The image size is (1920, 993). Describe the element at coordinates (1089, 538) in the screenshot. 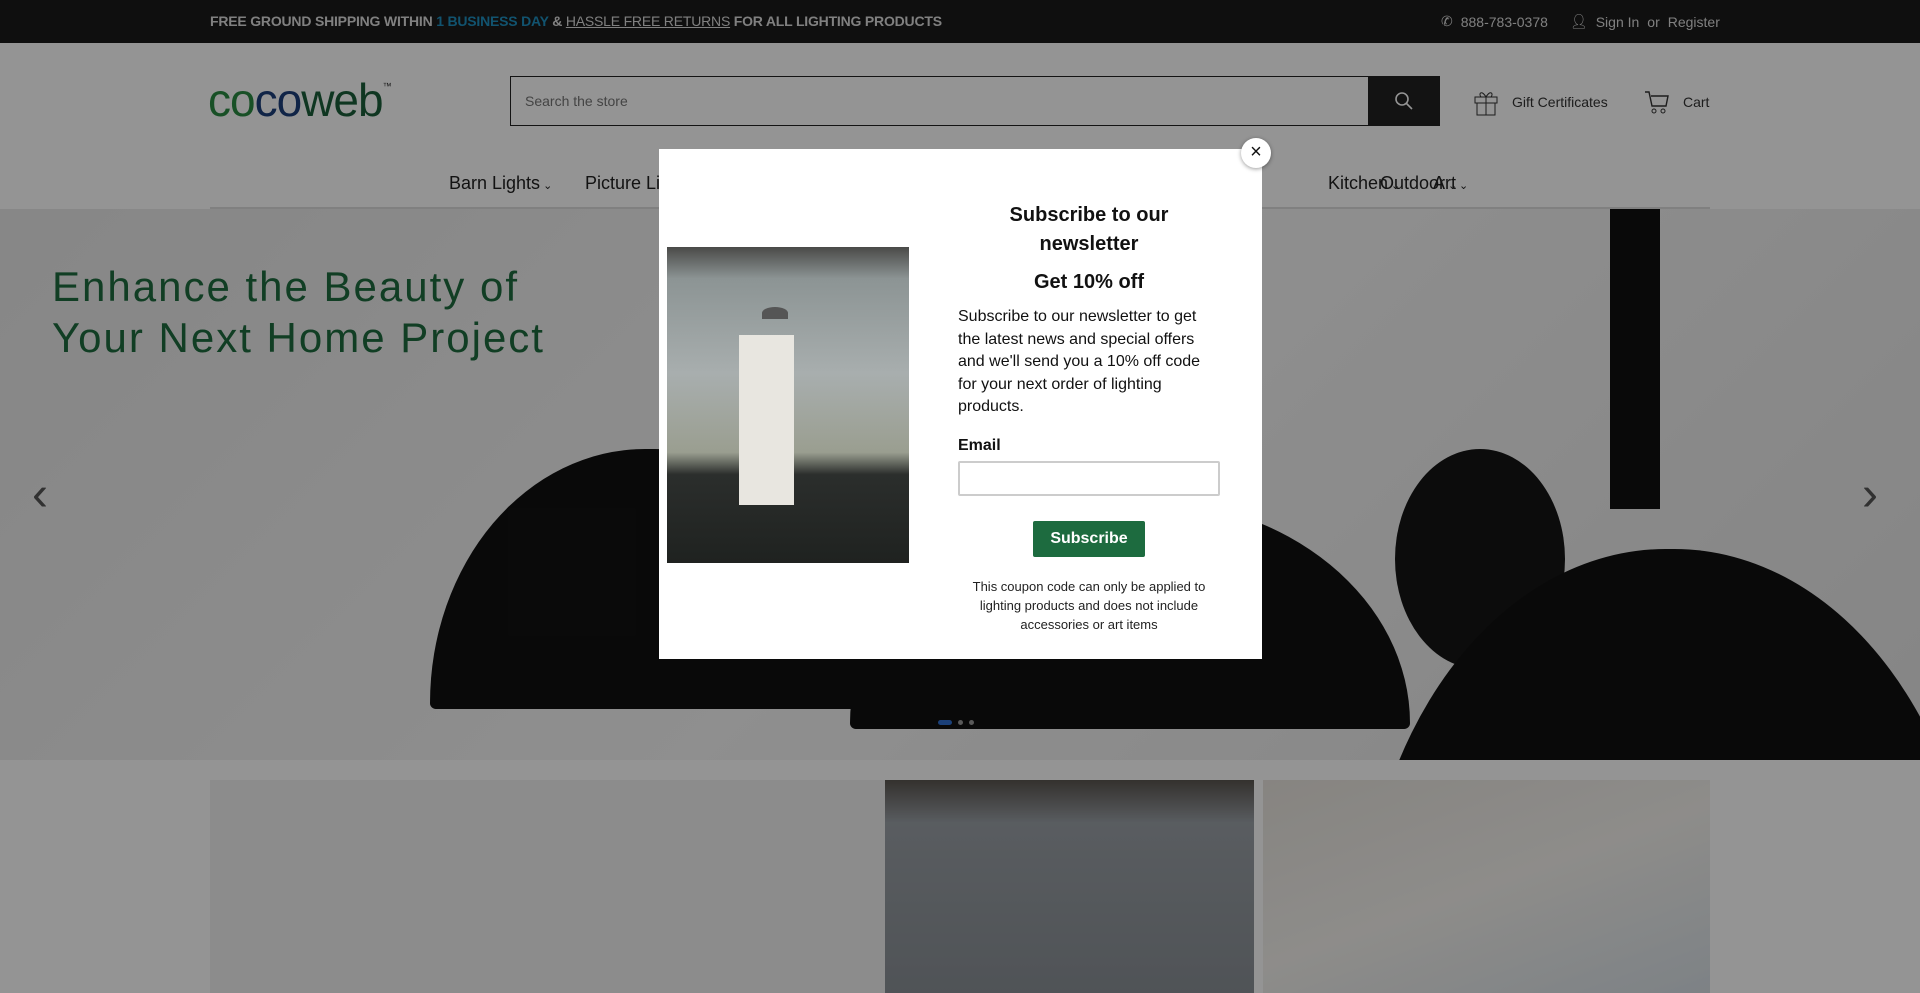

I see `subscribe-button: Subscribe` at that location.